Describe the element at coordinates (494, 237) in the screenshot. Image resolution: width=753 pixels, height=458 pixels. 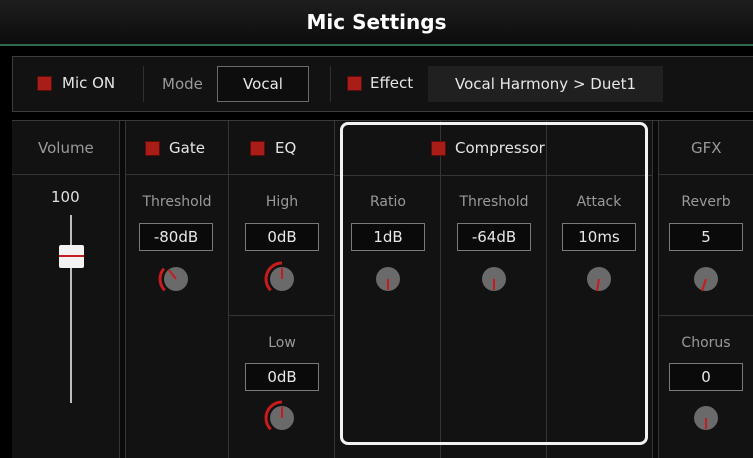
I see `compressor-threshold-value: -64dB` at that location.